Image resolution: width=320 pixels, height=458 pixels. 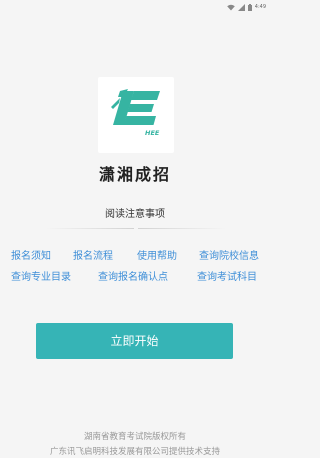 I want to click on link-query-major-catalog: 查询专业目录, so click(x=41, y=277).